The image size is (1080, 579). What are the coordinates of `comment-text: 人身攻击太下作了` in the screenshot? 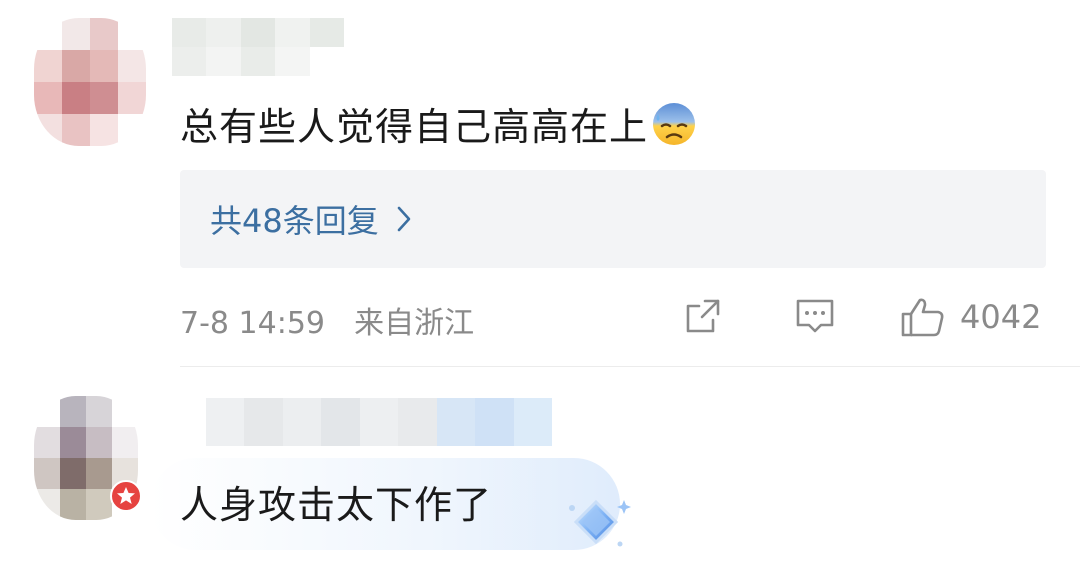 It's located at (336, 501).